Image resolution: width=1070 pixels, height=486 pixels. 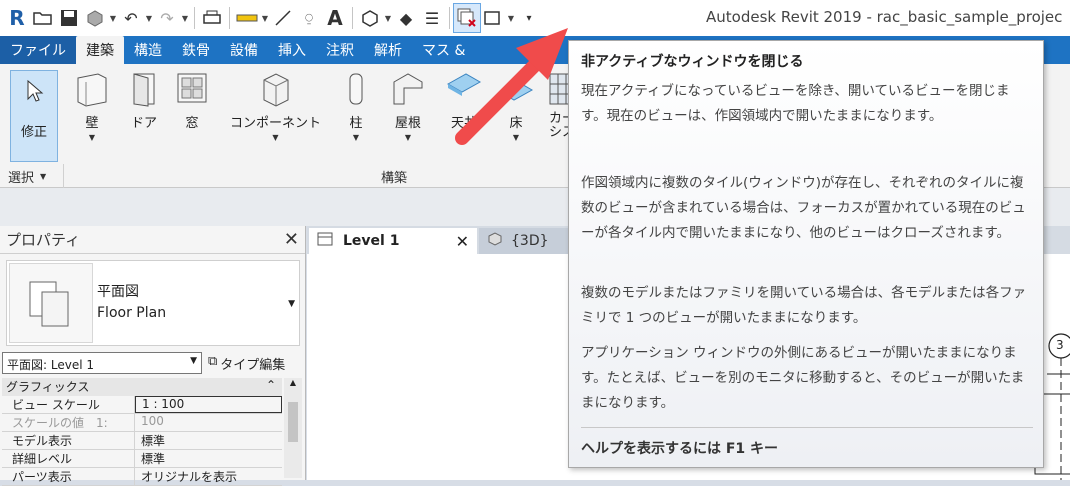 What do you see at coordinates (340, 50) in the screenshot?
I see `tab-annotate: 注釈` at bounding box center [340, 50].